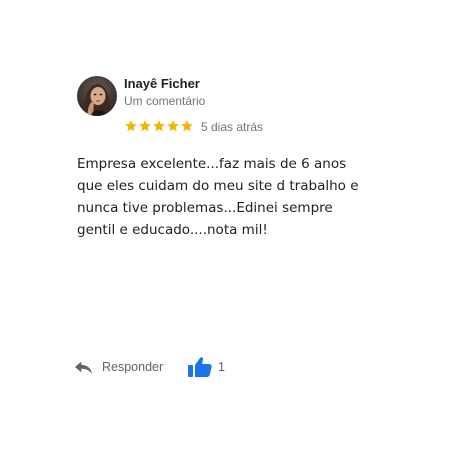  I want to click on reply-label: Responder, so click(133, 367).